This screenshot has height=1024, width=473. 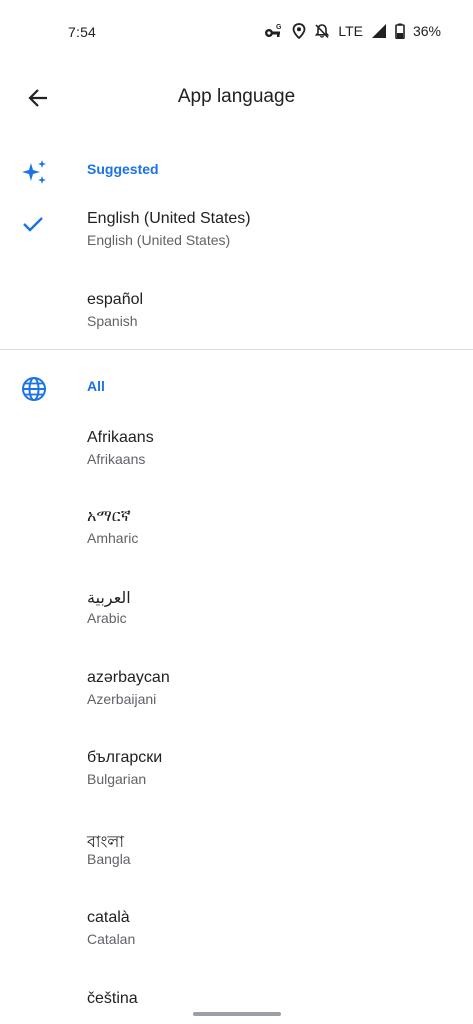 What do you see at coordinates (128, 677) in the screenshot?
I see `language-name: azərbaycan` at bounding box center [128, 677].